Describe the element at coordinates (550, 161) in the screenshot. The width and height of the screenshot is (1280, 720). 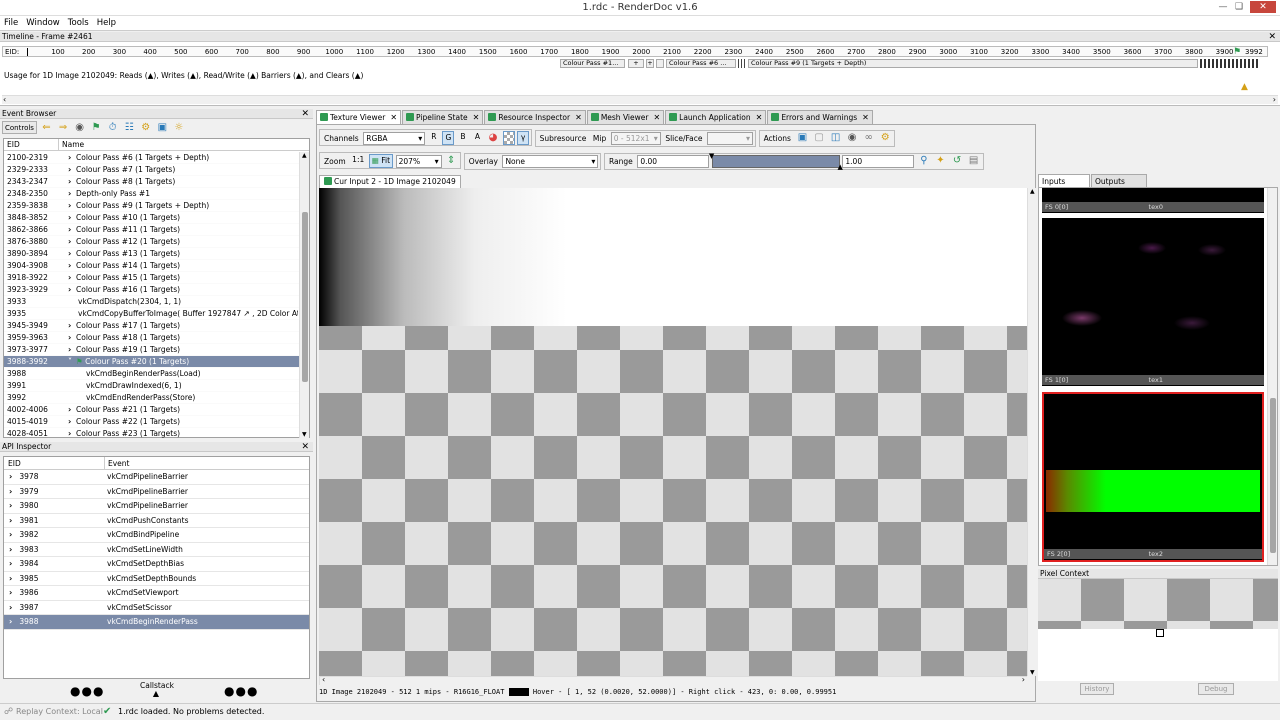
I see `overlay-select: None` at that location.